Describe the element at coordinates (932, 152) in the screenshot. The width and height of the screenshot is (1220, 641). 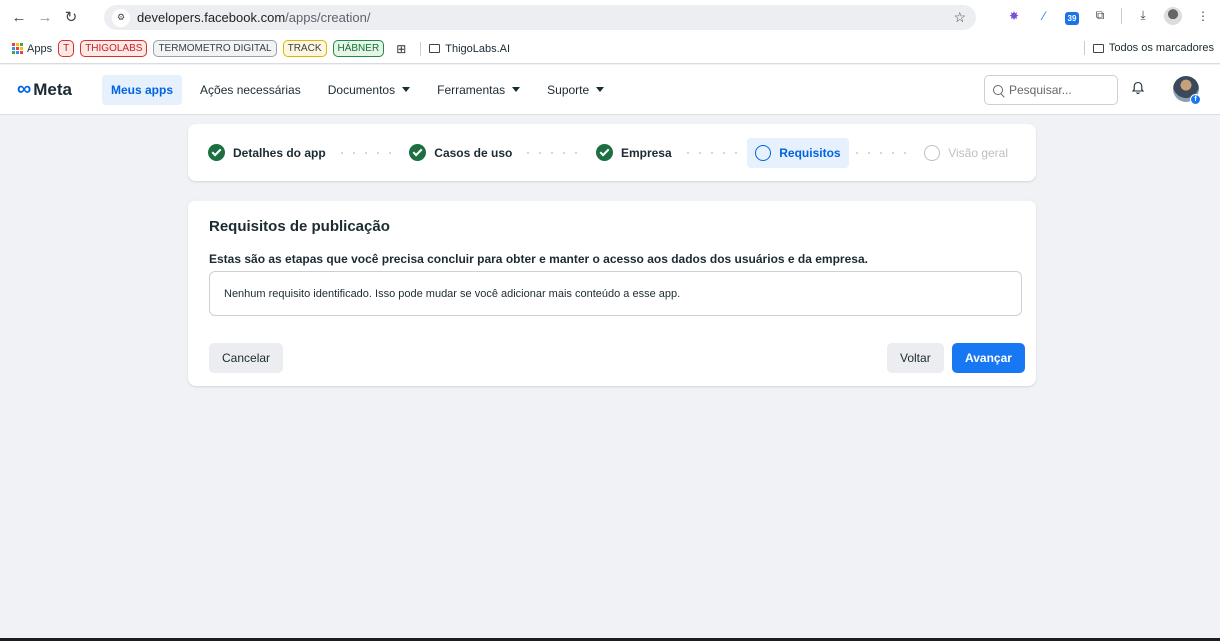
I see `pending-step-circle-icon` at that location.